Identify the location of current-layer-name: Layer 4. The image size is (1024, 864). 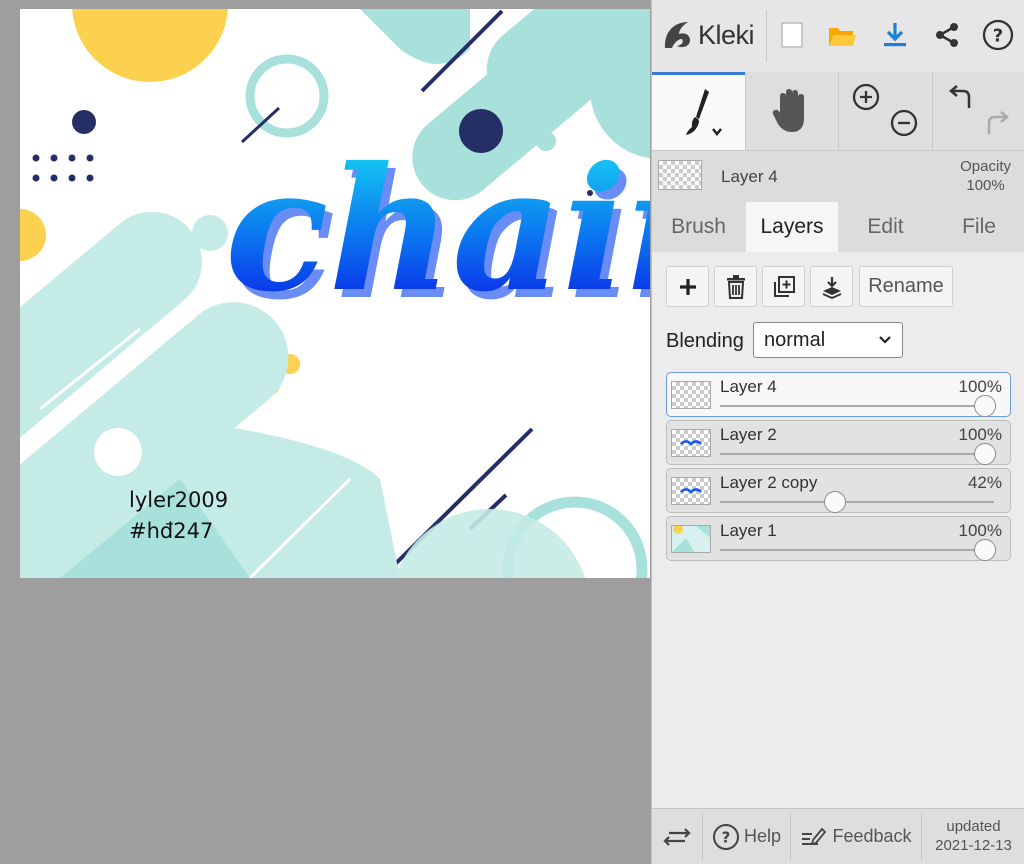
(749, 176).